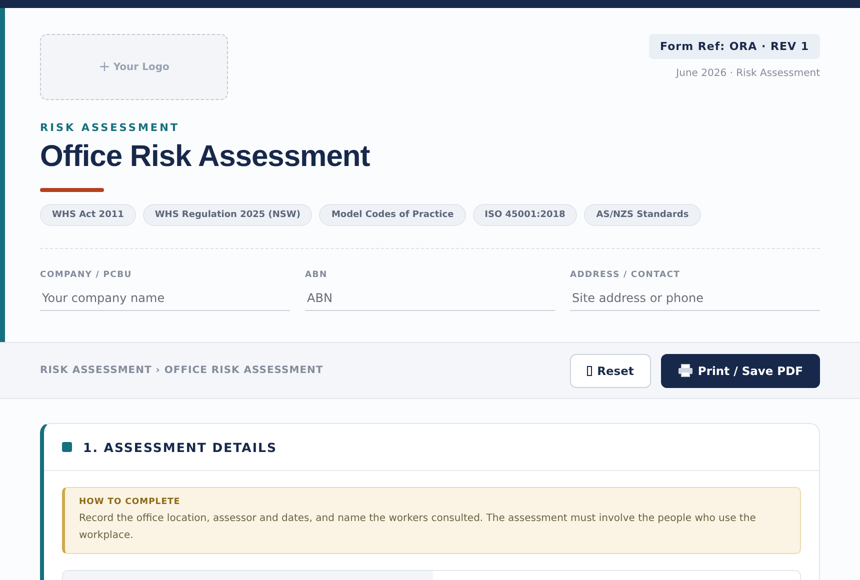 The image size is (860, 580). Describe the element at coordinates (610, 371) in the screenshot. I see `reset-button: Reset` at that location.